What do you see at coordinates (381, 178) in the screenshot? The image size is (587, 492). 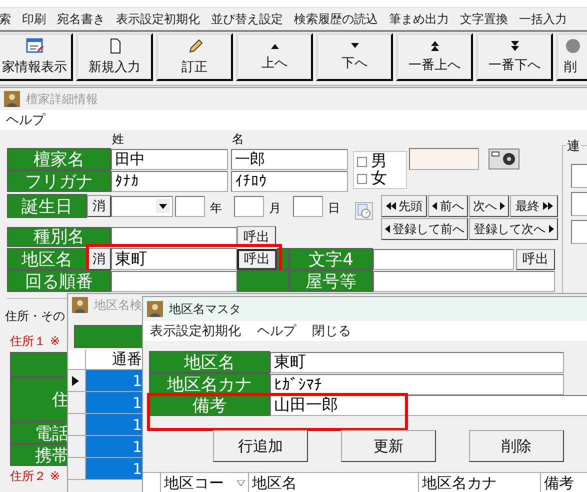 I see `checkbox: 女` at bounding box center [381, 178].